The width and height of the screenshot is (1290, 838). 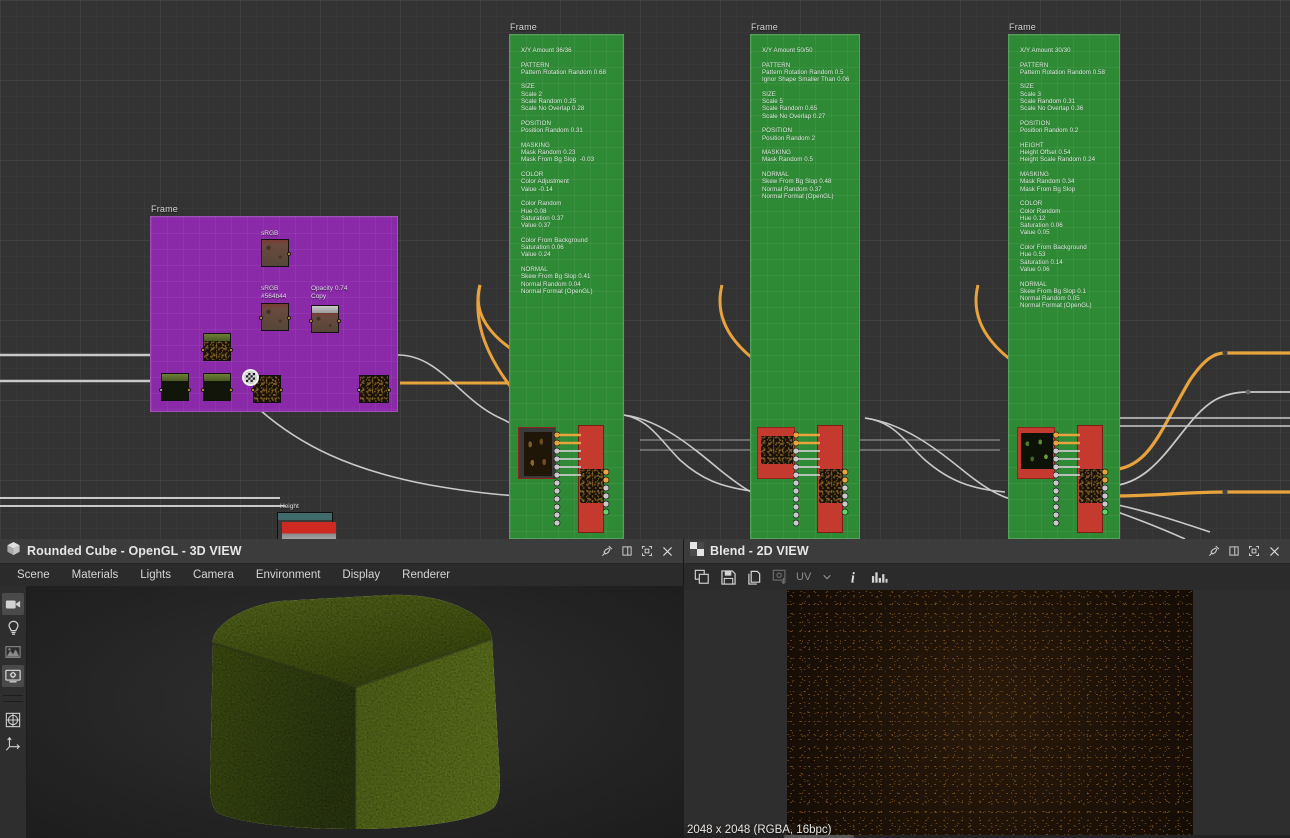 What do you see at coordinates (13, 604) in the screenshot?
I see `camera-icon` at bounding box center [13, 604].